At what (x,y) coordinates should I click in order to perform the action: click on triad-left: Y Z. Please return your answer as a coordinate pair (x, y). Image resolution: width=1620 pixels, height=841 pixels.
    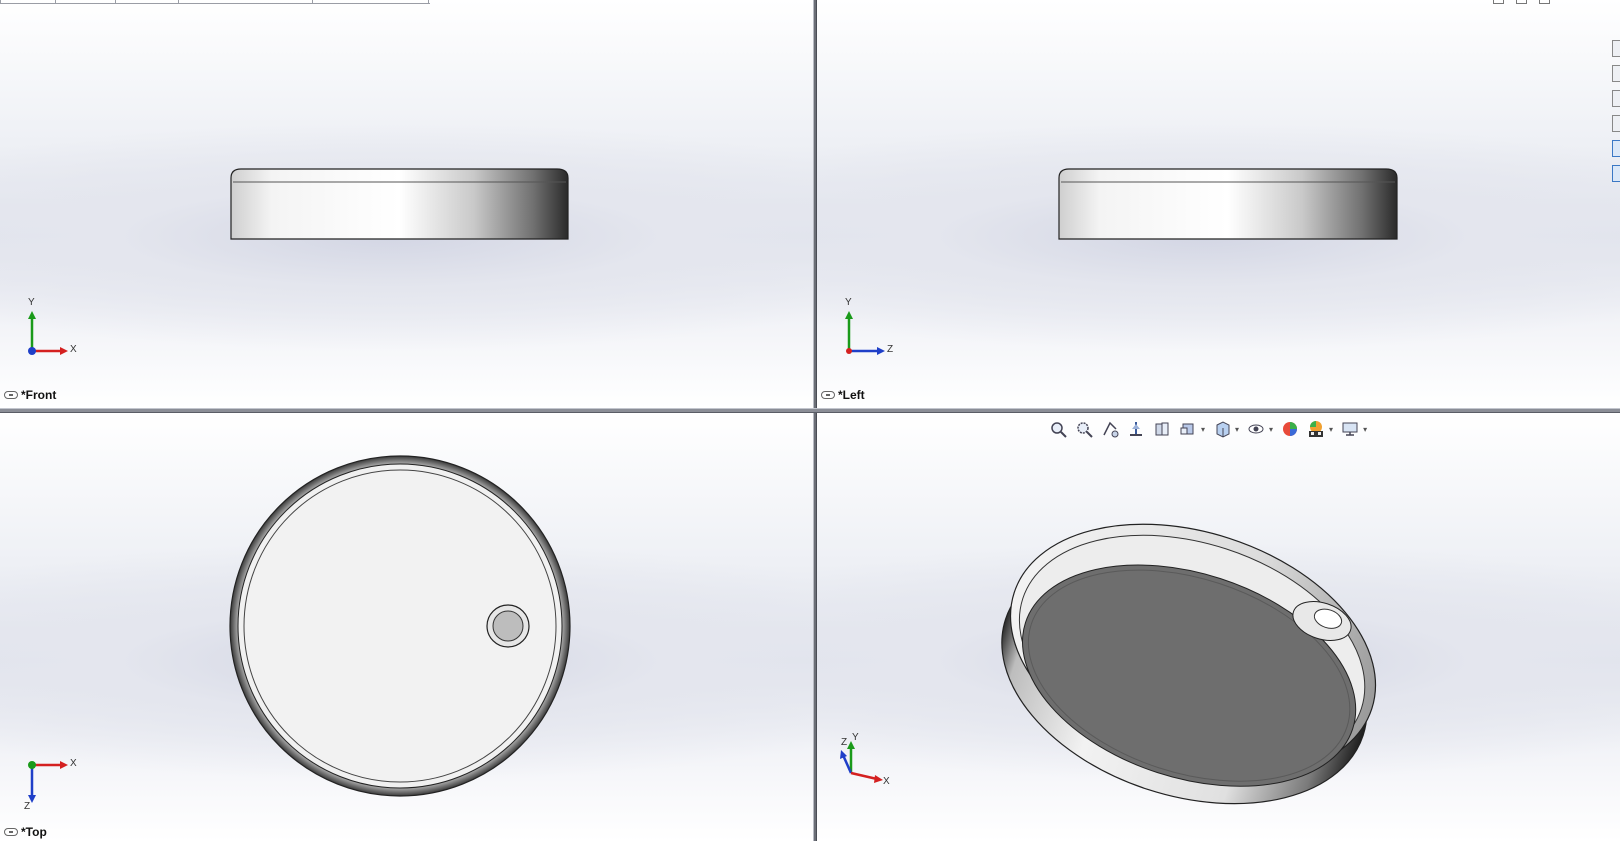
    Looking at the image, I should click on (867, 330).